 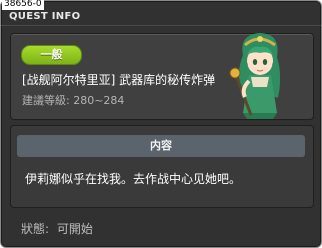 I want to click on title-bar: 38656-0 QUEST INFO, so click(x=161, y=13).